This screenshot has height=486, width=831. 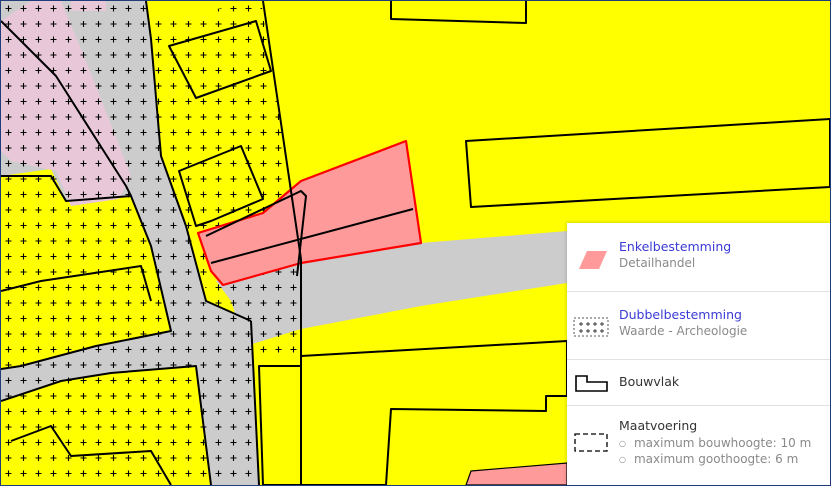 I want to click on plus-pattern-swatch-icon, so click(x=591, y=327).